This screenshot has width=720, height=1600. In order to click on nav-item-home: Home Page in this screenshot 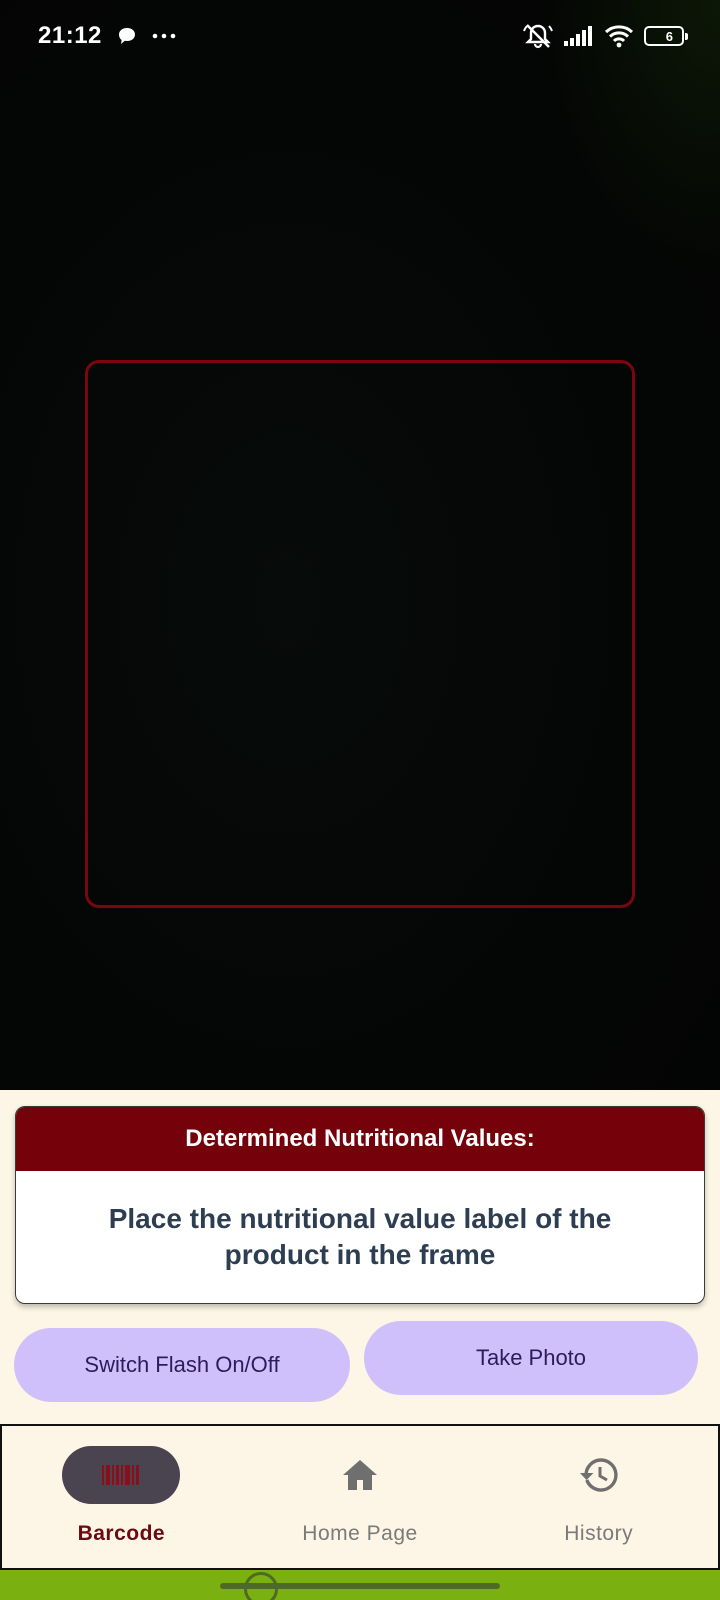, I will do `click(360, 1497)`.